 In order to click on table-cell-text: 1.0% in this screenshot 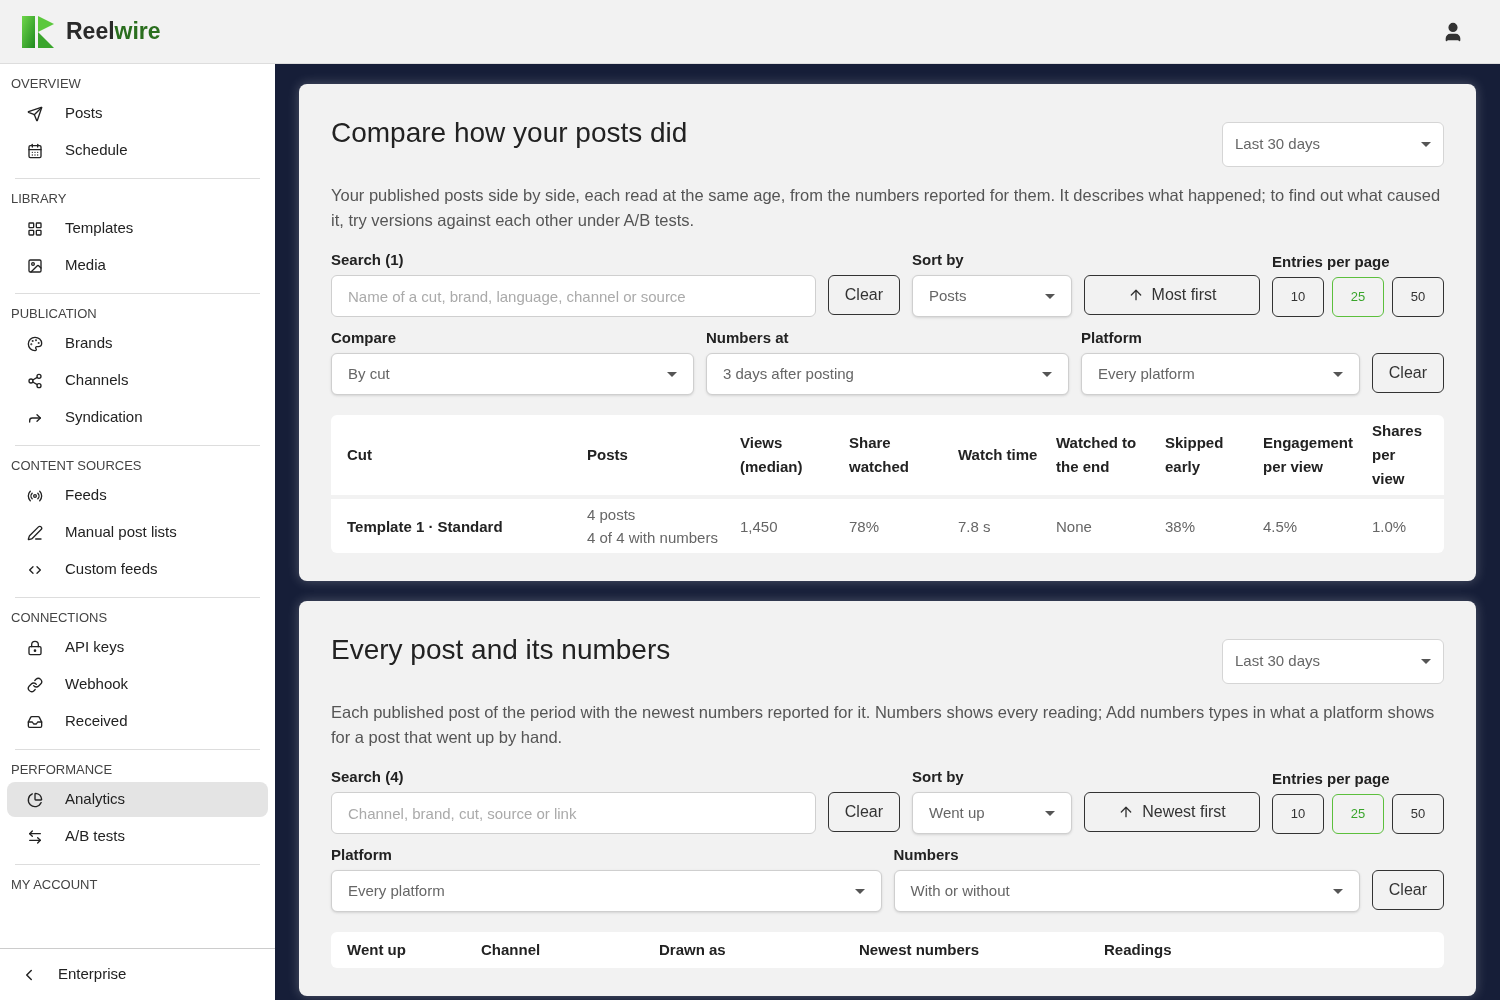, I will do `click(1390, 526)`.